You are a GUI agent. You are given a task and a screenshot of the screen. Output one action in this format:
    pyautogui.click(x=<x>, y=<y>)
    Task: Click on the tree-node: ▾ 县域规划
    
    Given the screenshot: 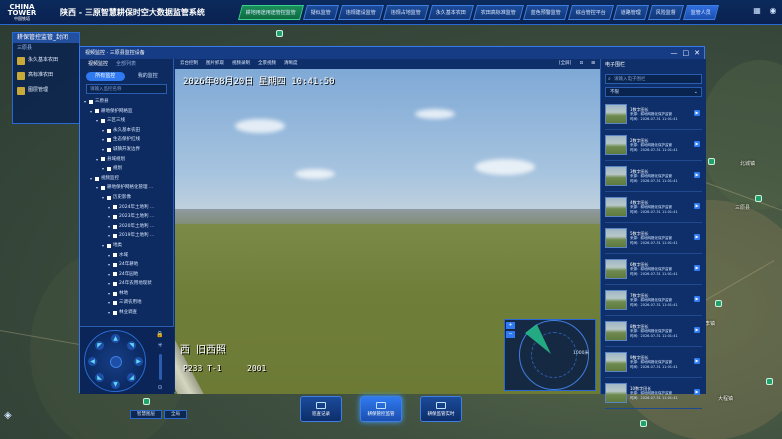 What is the action you would take?
    pyautogui.click(x=128, y=160)
    